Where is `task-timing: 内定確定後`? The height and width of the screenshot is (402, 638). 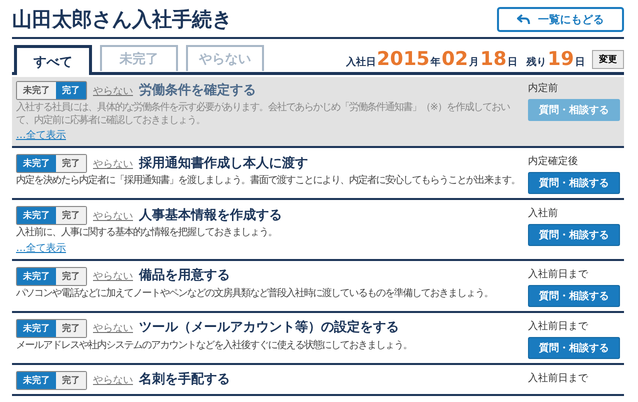
task-timing: 内定確定後 is located at coordinates (553, 161).